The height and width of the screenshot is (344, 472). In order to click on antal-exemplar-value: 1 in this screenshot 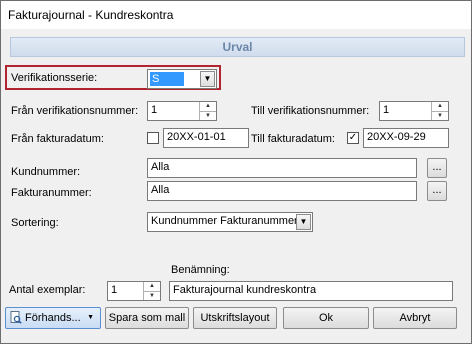, I will do `click(114, 290)`.